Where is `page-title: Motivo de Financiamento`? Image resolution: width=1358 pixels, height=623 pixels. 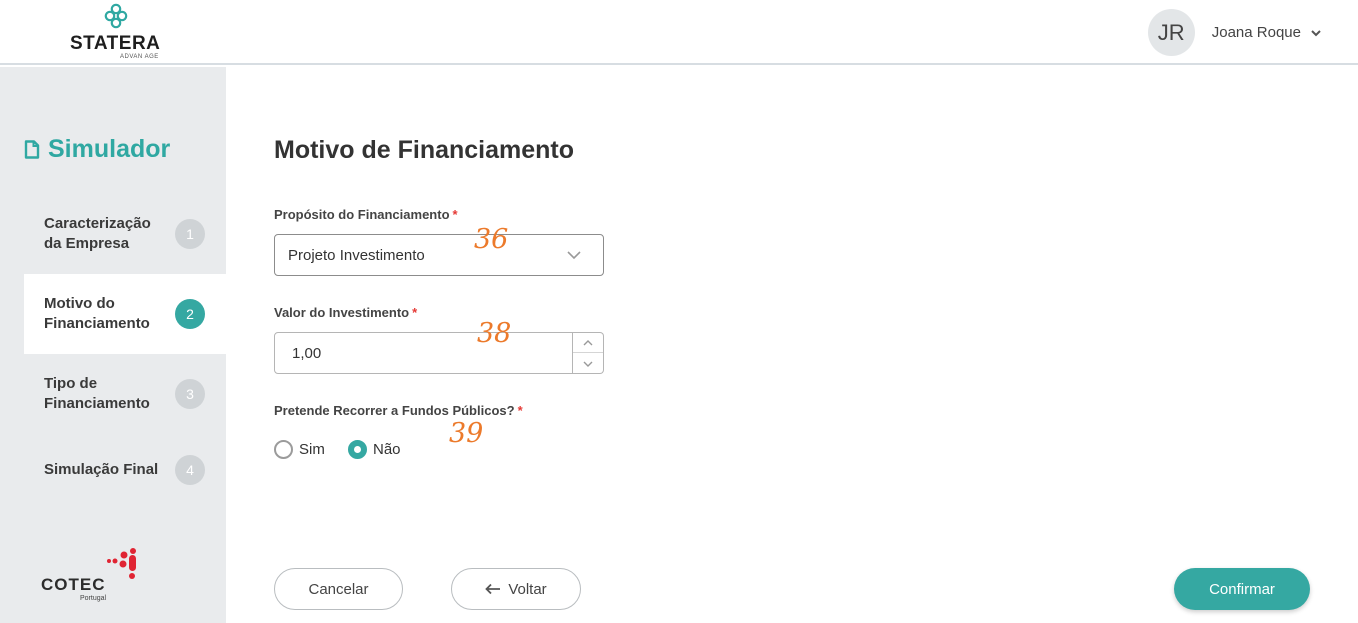
page-title: Motivo de Financiamento is located at coordinates (424, 150).